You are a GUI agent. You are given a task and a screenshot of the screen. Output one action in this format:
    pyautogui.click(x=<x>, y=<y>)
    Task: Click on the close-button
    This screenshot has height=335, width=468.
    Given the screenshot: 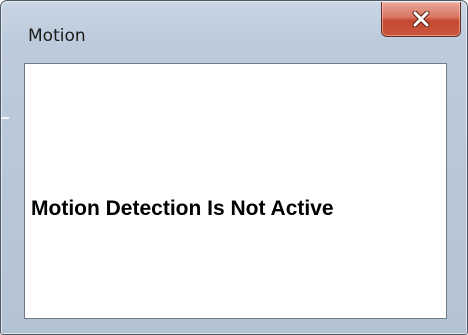 What is the action you would take?
    pyautogui.click(x=421, y=19)
    